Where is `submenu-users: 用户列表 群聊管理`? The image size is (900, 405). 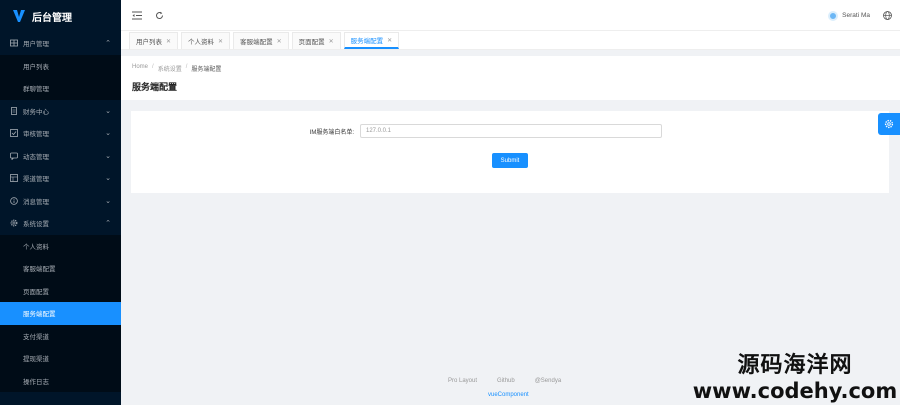
submenu-users: 用户列表 群聊管理 is located at coordinates (60, 77).